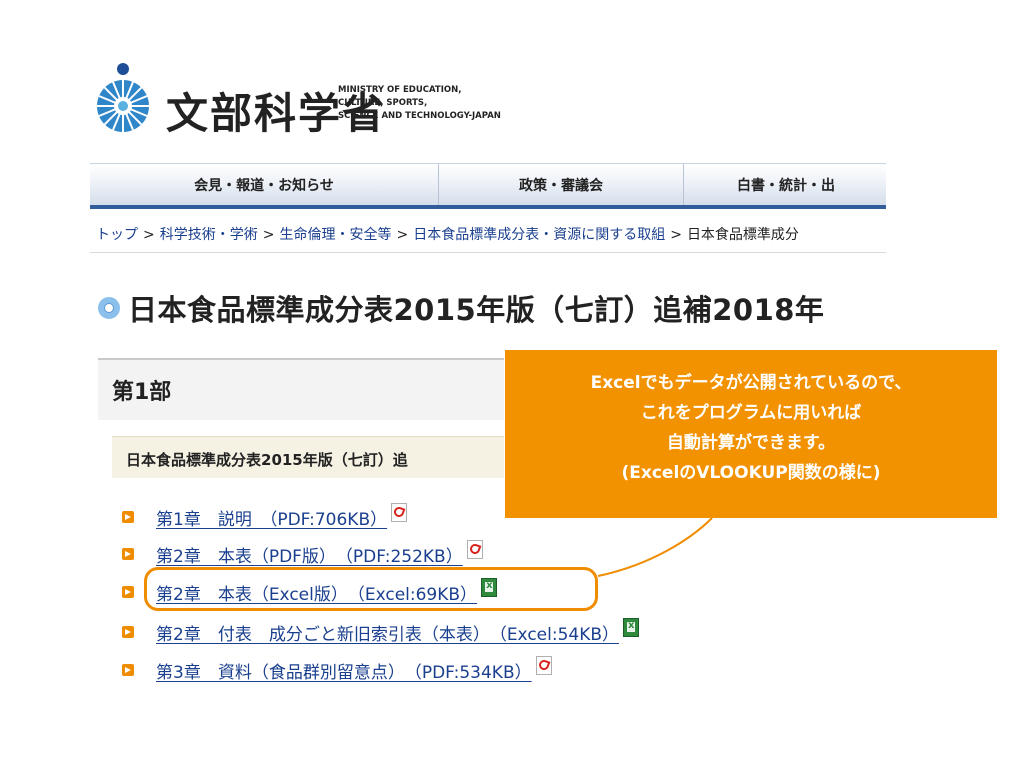 The image size is (1024, 768). I want to click on global-nav: 会見・報道・お知らせ 政策・審議会 白書・統計・出, so click(488, 186).